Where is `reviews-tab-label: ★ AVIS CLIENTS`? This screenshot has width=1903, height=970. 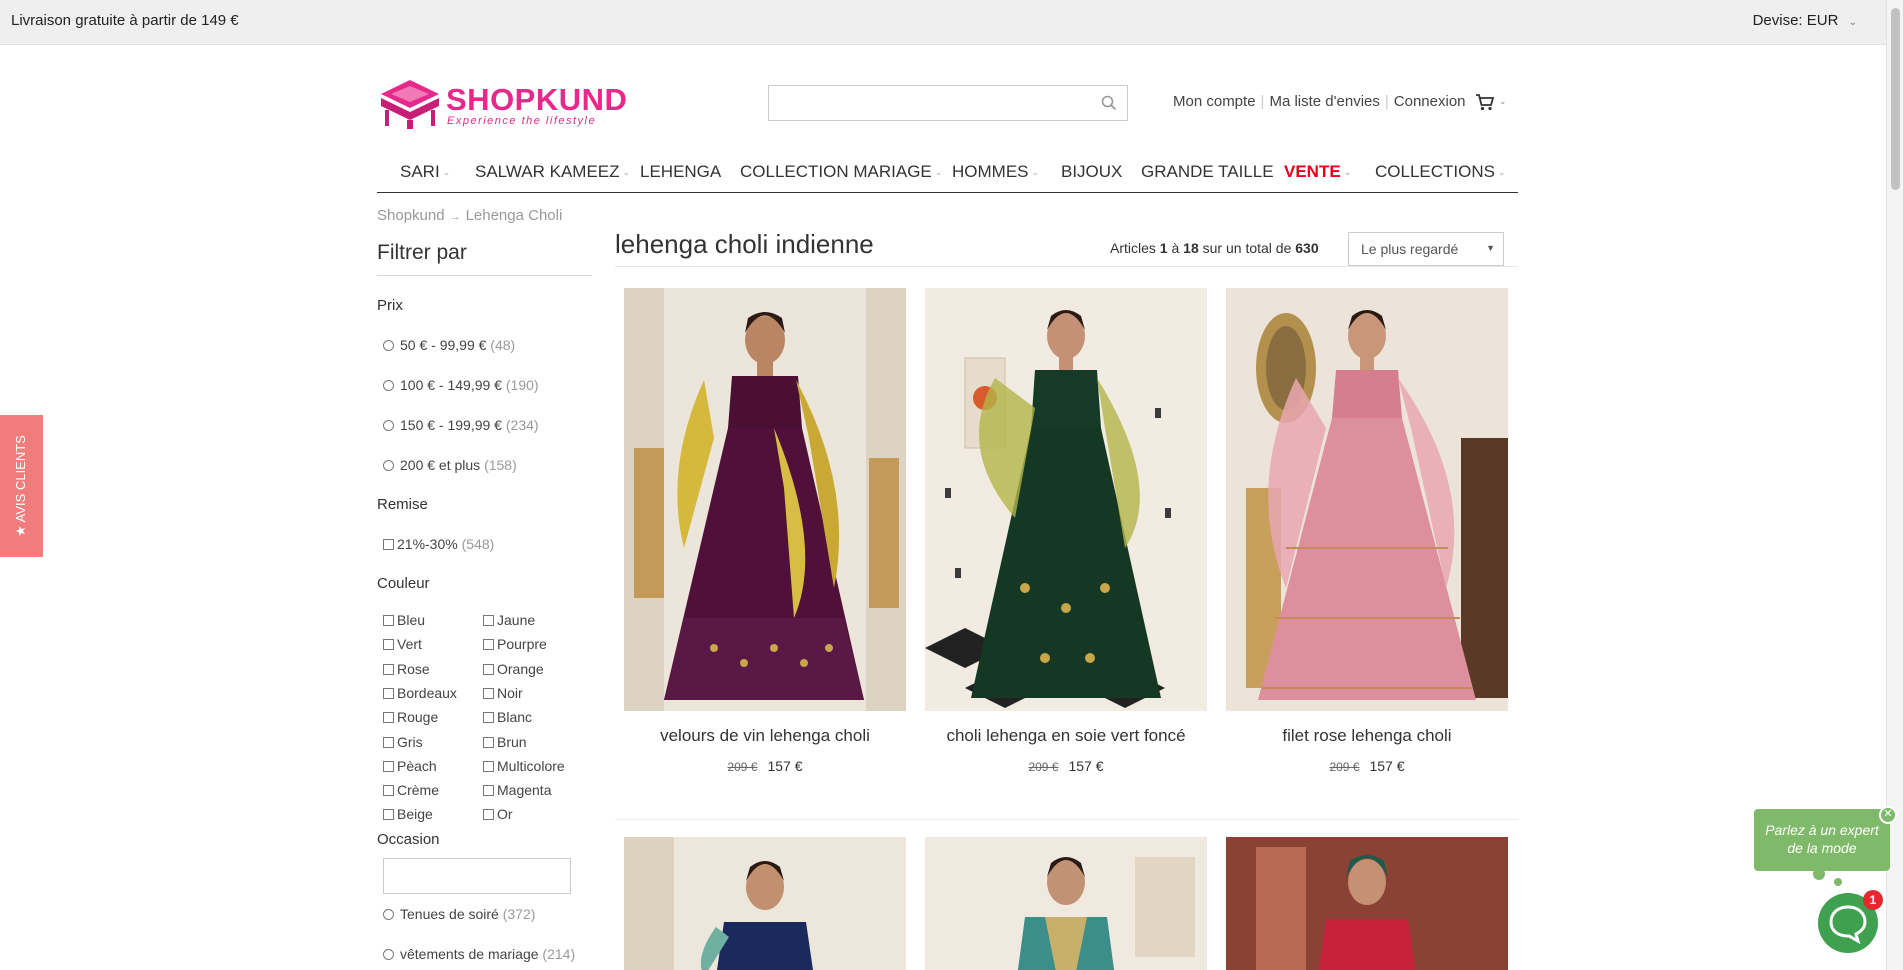 reviews-tab-label: ★ AVIS CLIENTS is located at coordinates (20, 486).